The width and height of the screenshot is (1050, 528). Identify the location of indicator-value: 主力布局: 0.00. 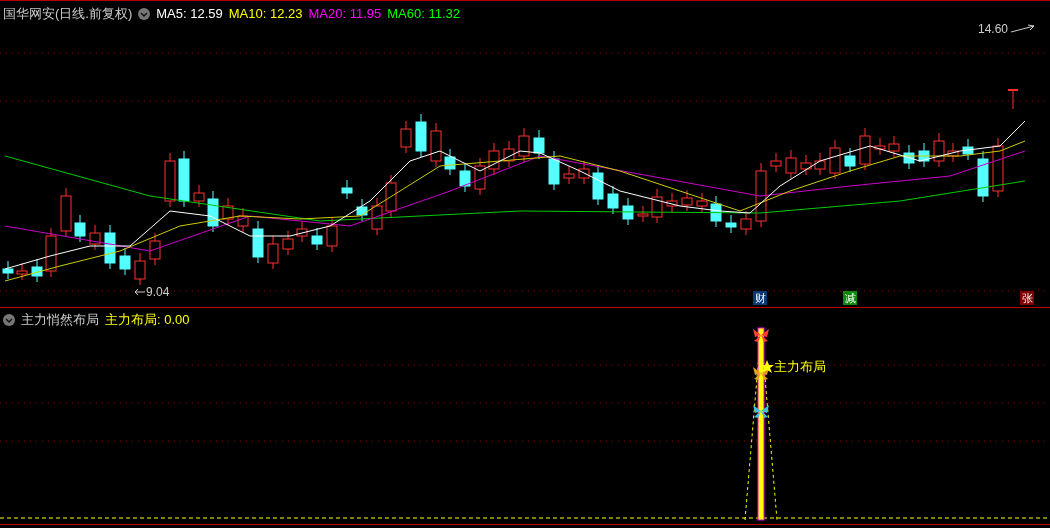
(147, 320).